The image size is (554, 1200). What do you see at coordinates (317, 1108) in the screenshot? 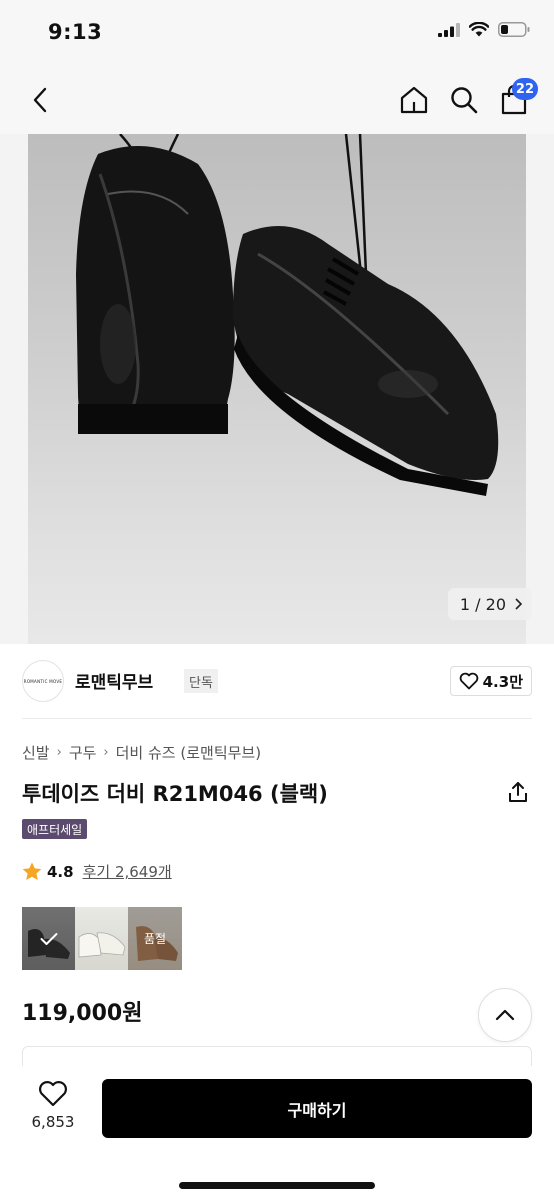
I see `buy-button: 구매하기` at bounding box center [317, 1108].